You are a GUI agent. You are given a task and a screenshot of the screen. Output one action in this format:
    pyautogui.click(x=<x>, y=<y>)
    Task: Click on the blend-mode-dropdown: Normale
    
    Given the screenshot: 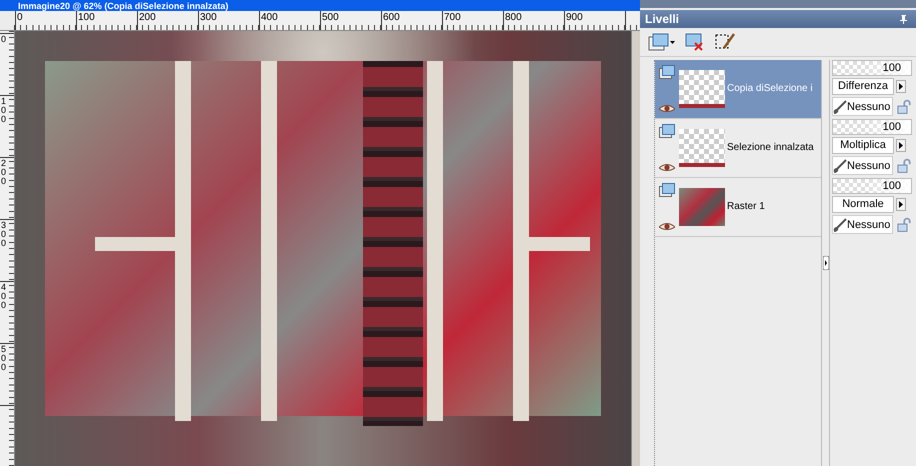 What is the action you would take?
    pyautogui.click(x=863, y=204)
    